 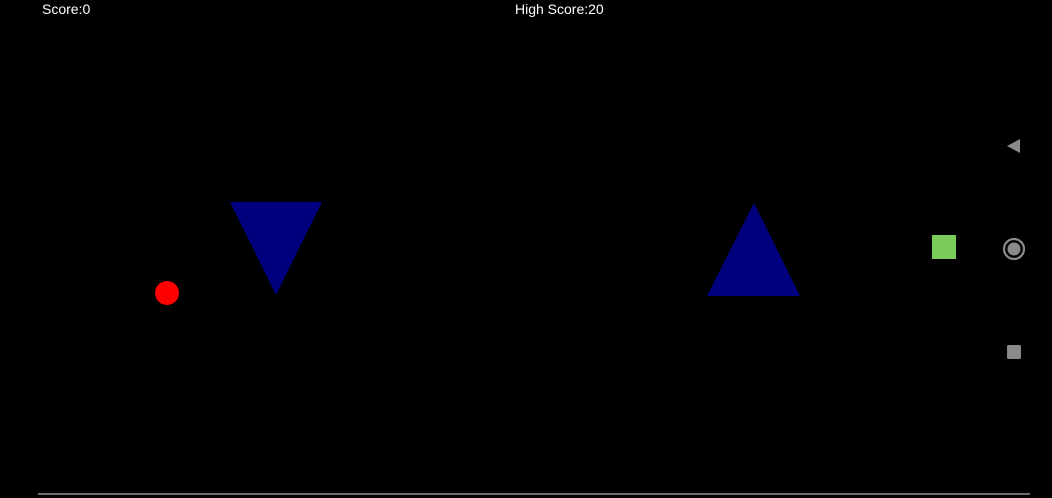 I want to click on recents-button, so click(x=1014, y=352).